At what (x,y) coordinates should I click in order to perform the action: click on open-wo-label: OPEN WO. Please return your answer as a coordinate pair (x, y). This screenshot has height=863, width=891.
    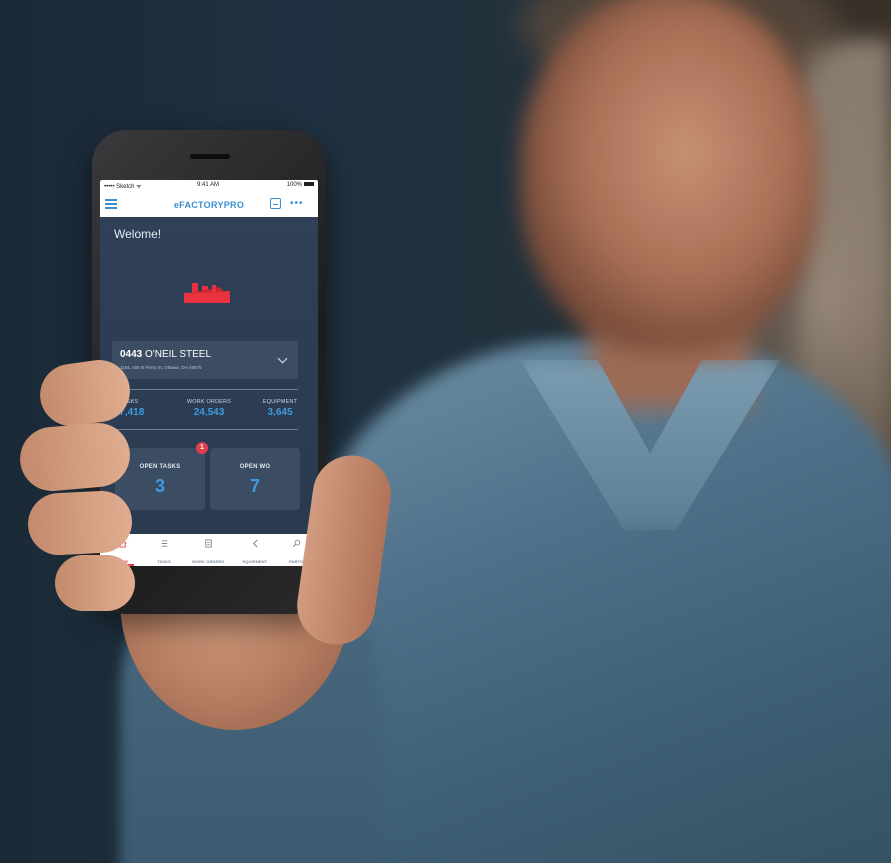
    Looking at the image, I should click on (255, 467).